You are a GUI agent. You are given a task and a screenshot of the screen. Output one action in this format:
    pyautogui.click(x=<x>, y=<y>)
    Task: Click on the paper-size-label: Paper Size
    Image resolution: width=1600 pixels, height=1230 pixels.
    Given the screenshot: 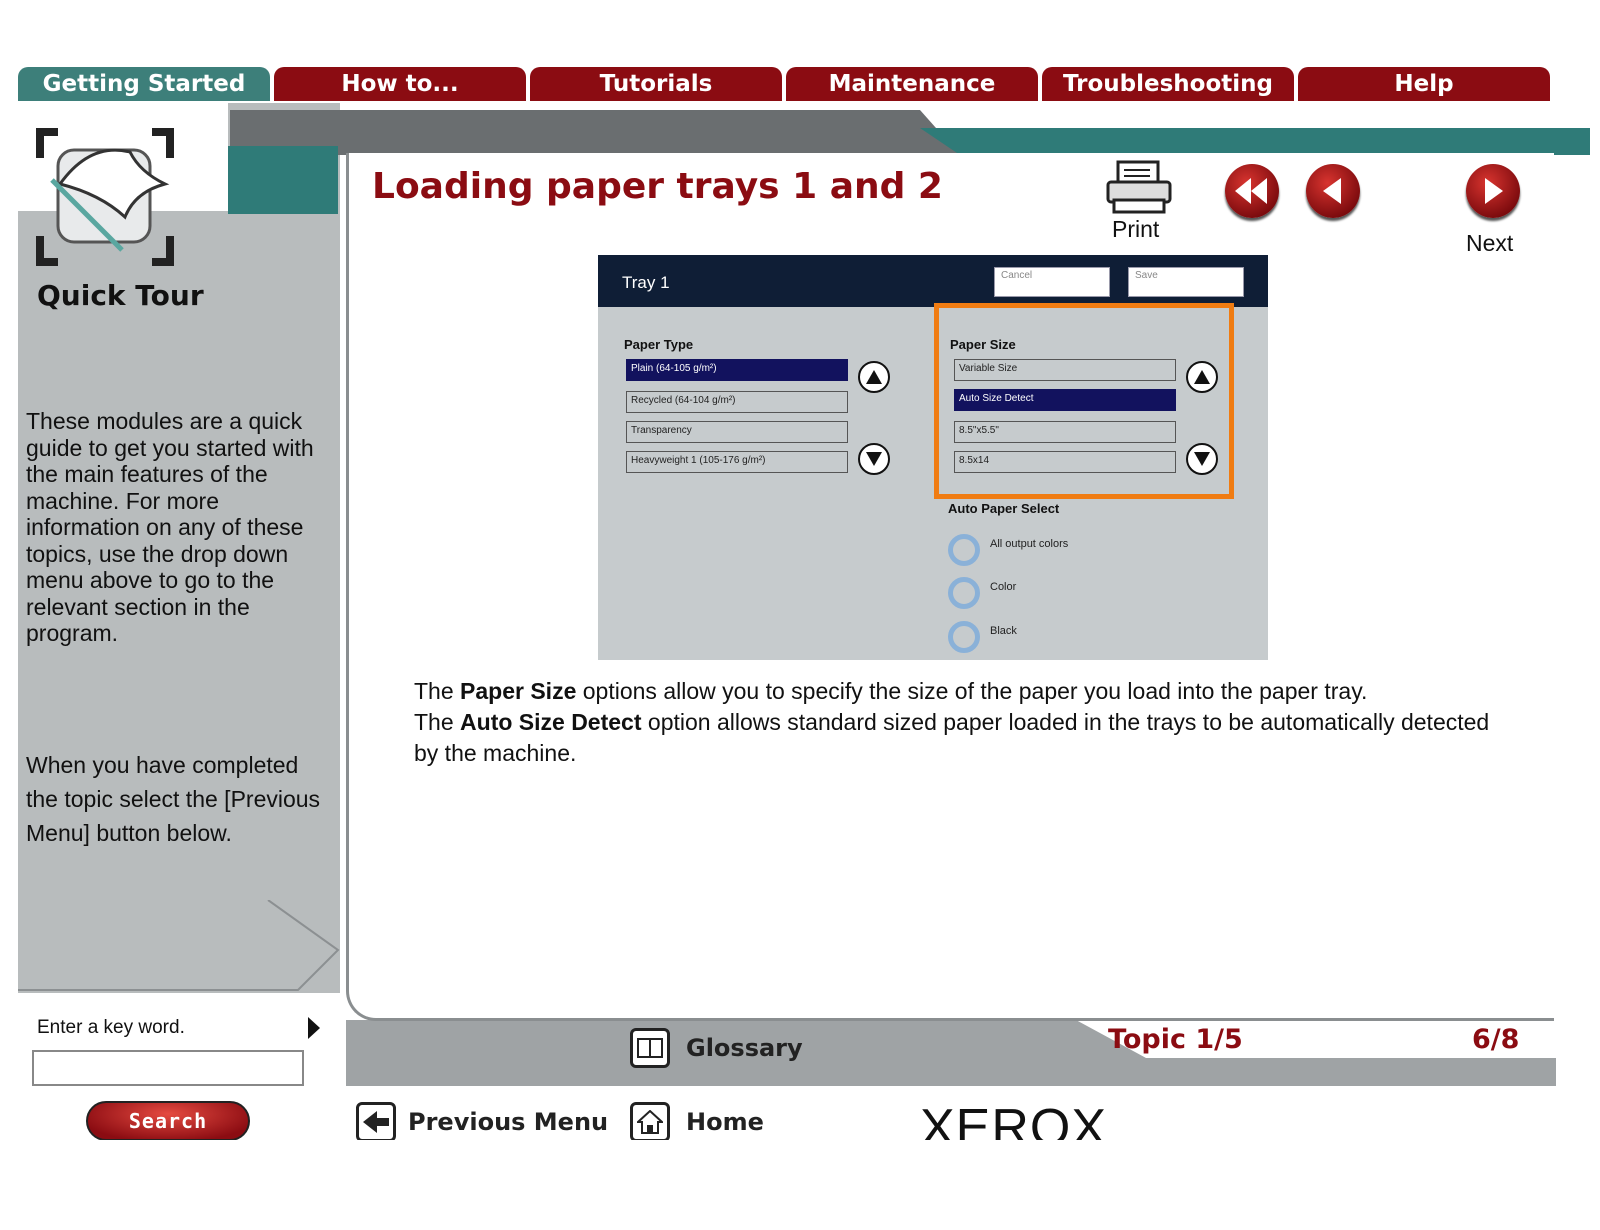 What is the action you would take?
    pyautogui.click(x=983, y=344)
    